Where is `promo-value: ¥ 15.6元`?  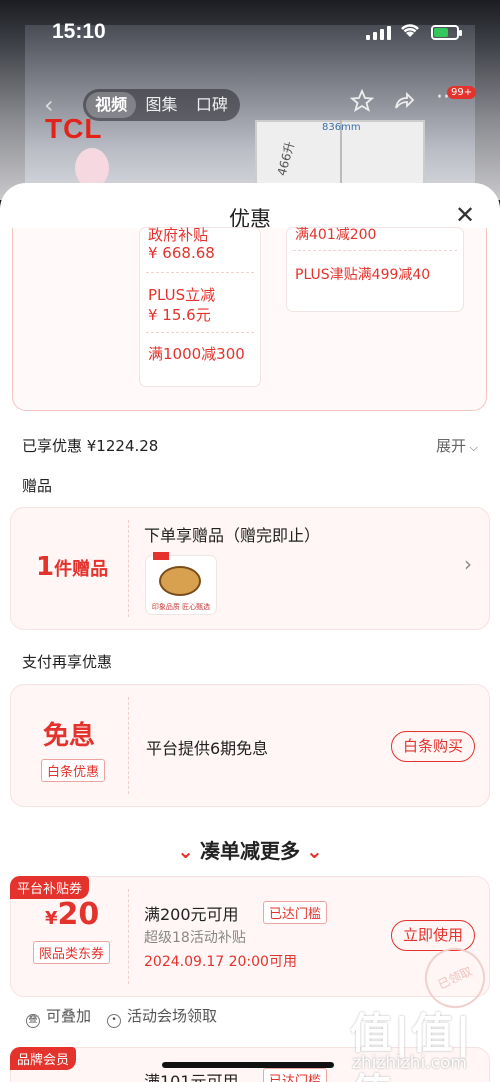 promo-value: ¥ 15.6元 is located at coordinates (179, 315).